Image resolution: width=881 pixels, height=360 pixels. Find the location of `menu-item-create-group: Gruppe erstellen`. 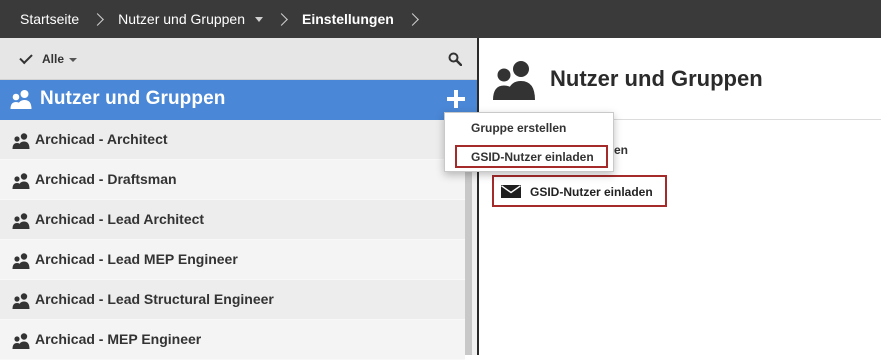

menu-item-create-group: Gruppe erstellen is located at coordinates (518, 128).